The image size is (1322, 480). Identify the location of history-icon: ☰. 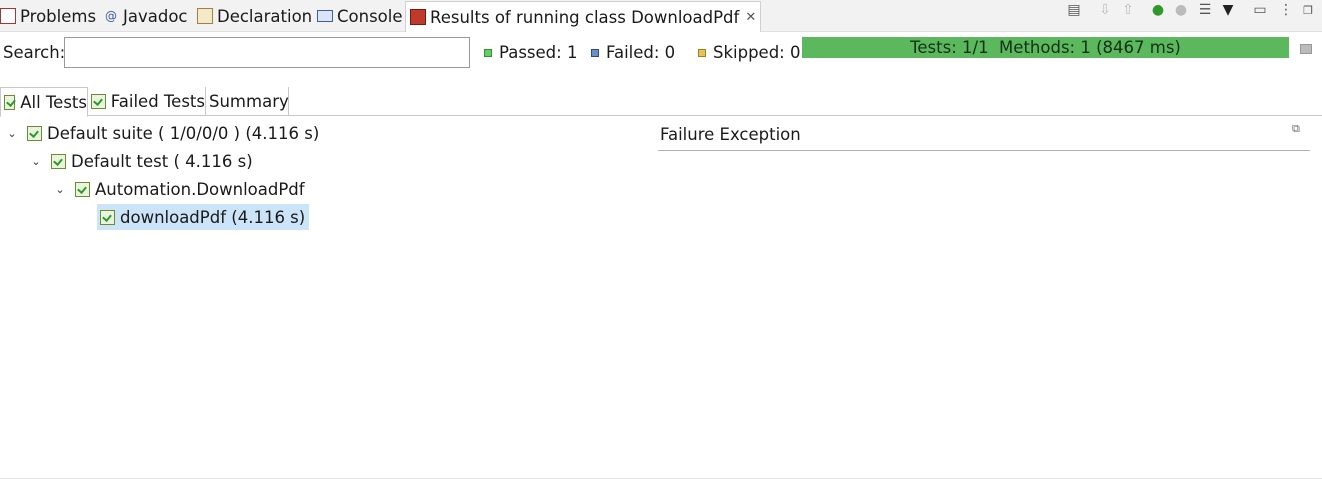
(1205, 10).